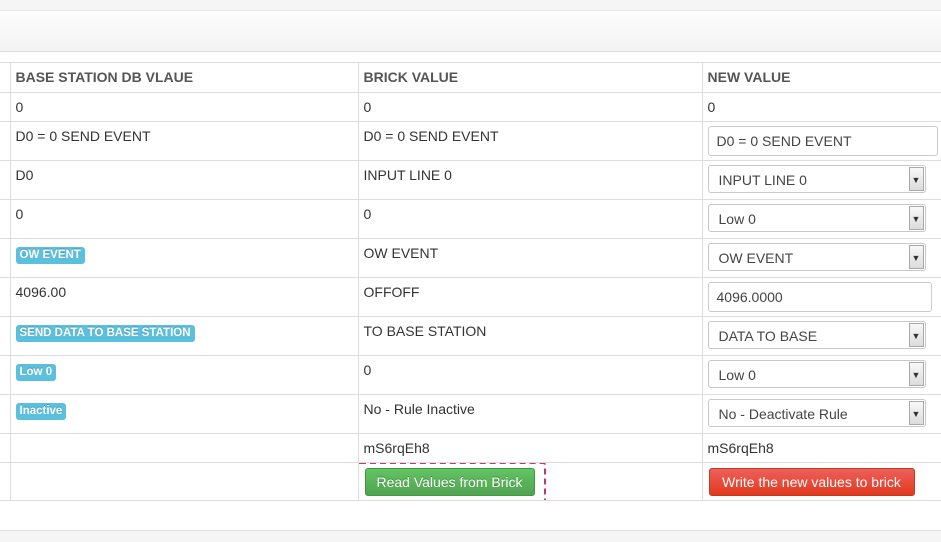 This screenshot has height=542, width=941. What do you see at coordinates (184, 78) in the screenshot?
I see `column-header-db-value: BASE STATION DB VLAUE` at bounding box center [184, 78].